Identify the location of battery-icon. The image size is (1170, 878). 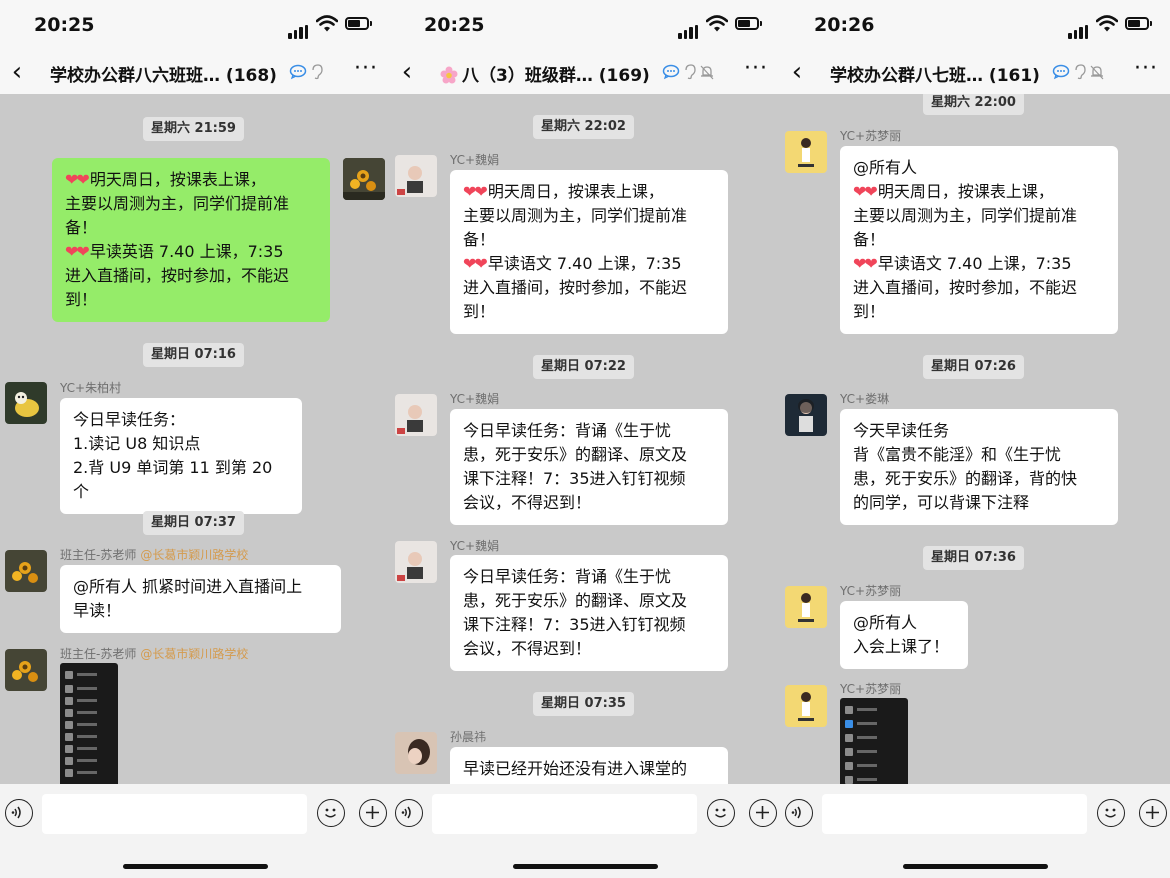
(358, 23).